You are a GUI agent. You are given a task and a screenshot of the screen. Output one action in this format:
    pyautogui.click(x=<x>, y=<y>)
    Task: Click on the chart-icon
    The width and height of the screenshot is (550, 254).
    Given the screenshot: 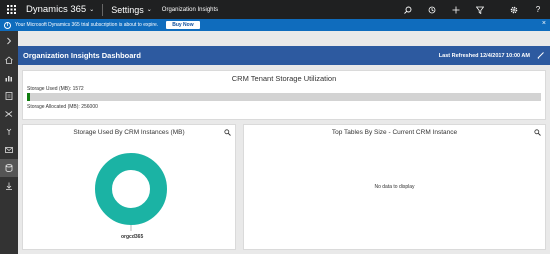 What is the action you would take?
    pyautogui.click(x=9, y=78)
    